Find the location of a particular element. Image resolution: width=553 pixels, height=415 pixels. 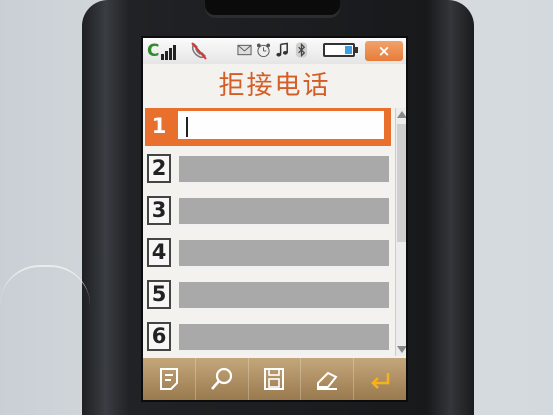

back-button is located at coordinates (380, 379).